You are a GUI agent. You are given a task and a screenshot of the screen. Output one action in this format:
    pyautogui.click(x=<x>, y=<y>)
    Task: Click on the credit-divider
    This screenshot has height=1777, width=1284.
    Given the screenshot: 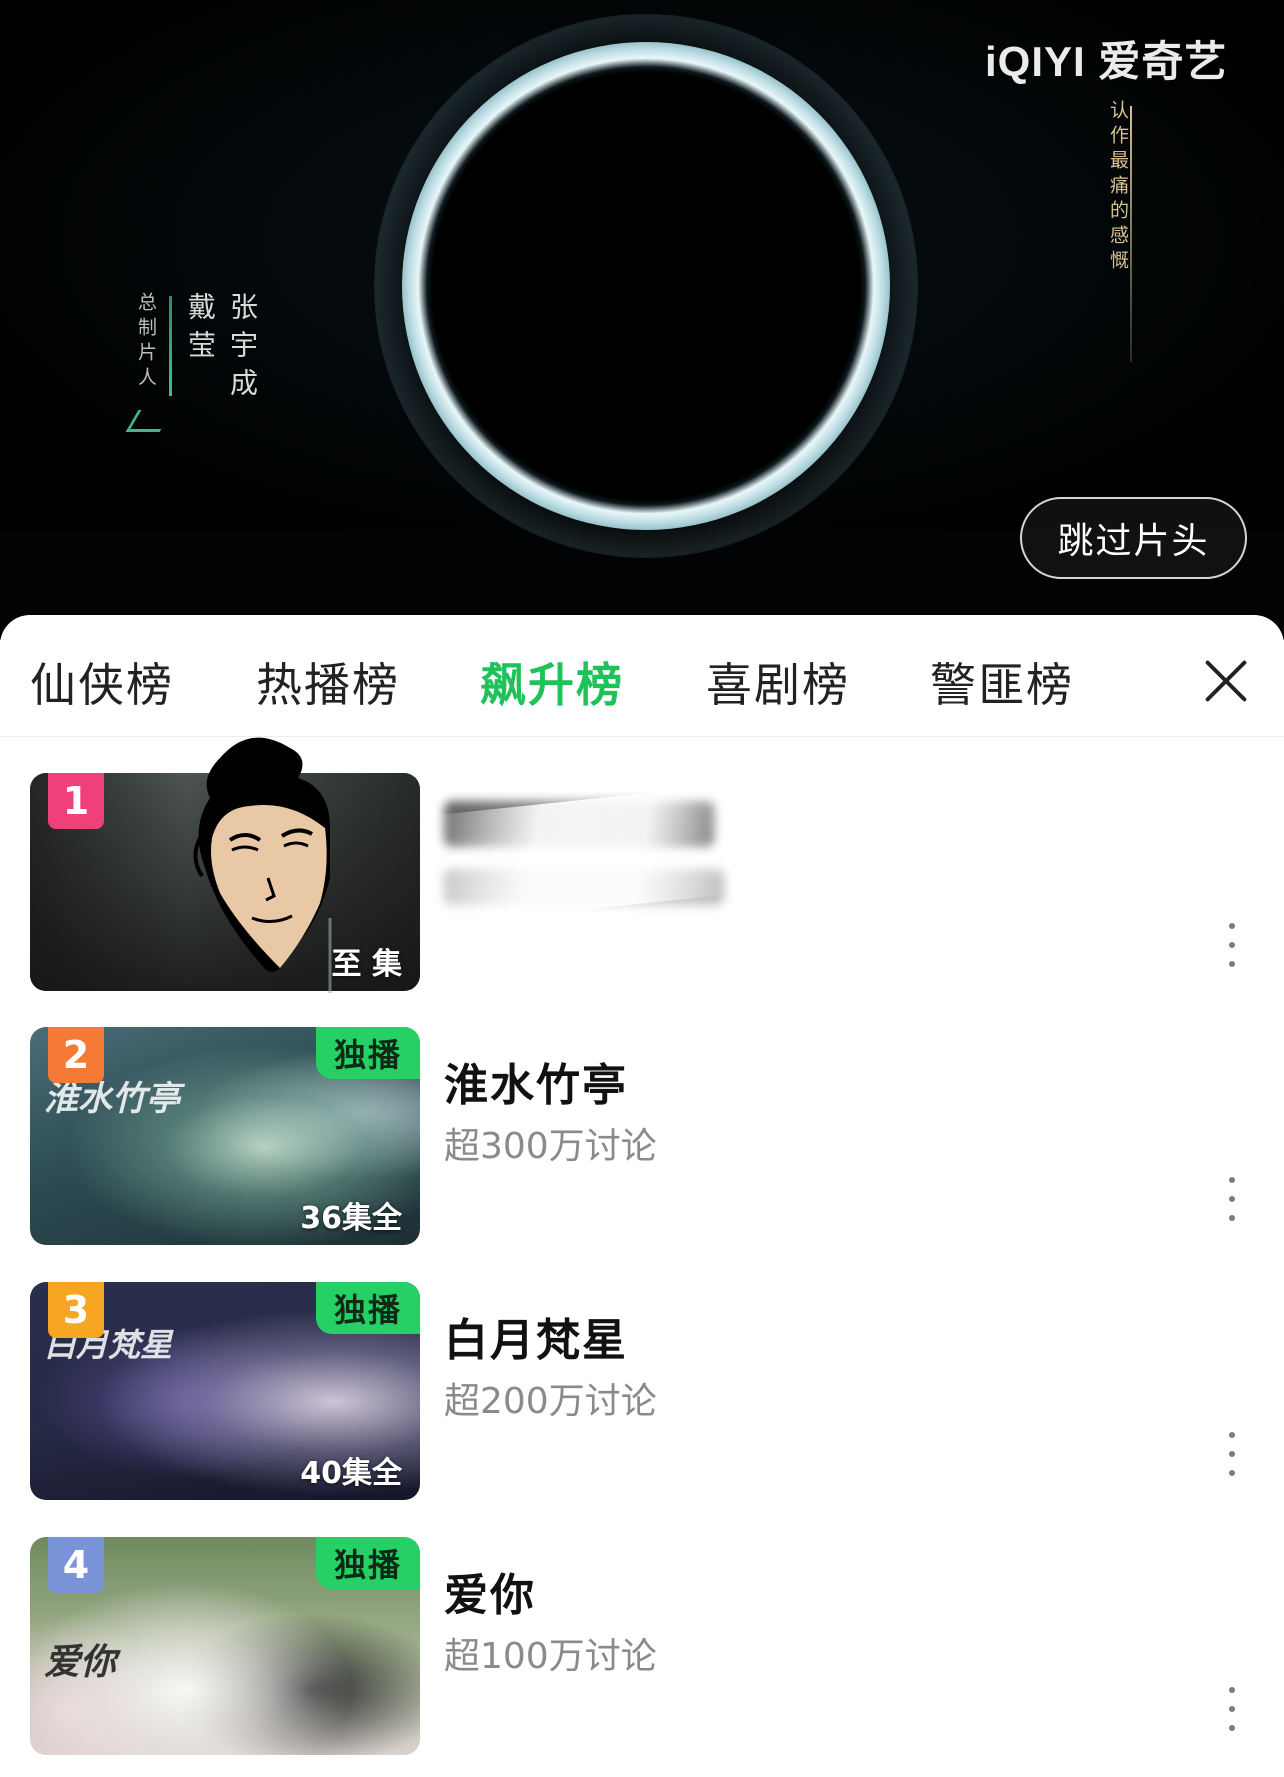 What is the action you would take?
    pyautogui.click(x=170, y=346)
    